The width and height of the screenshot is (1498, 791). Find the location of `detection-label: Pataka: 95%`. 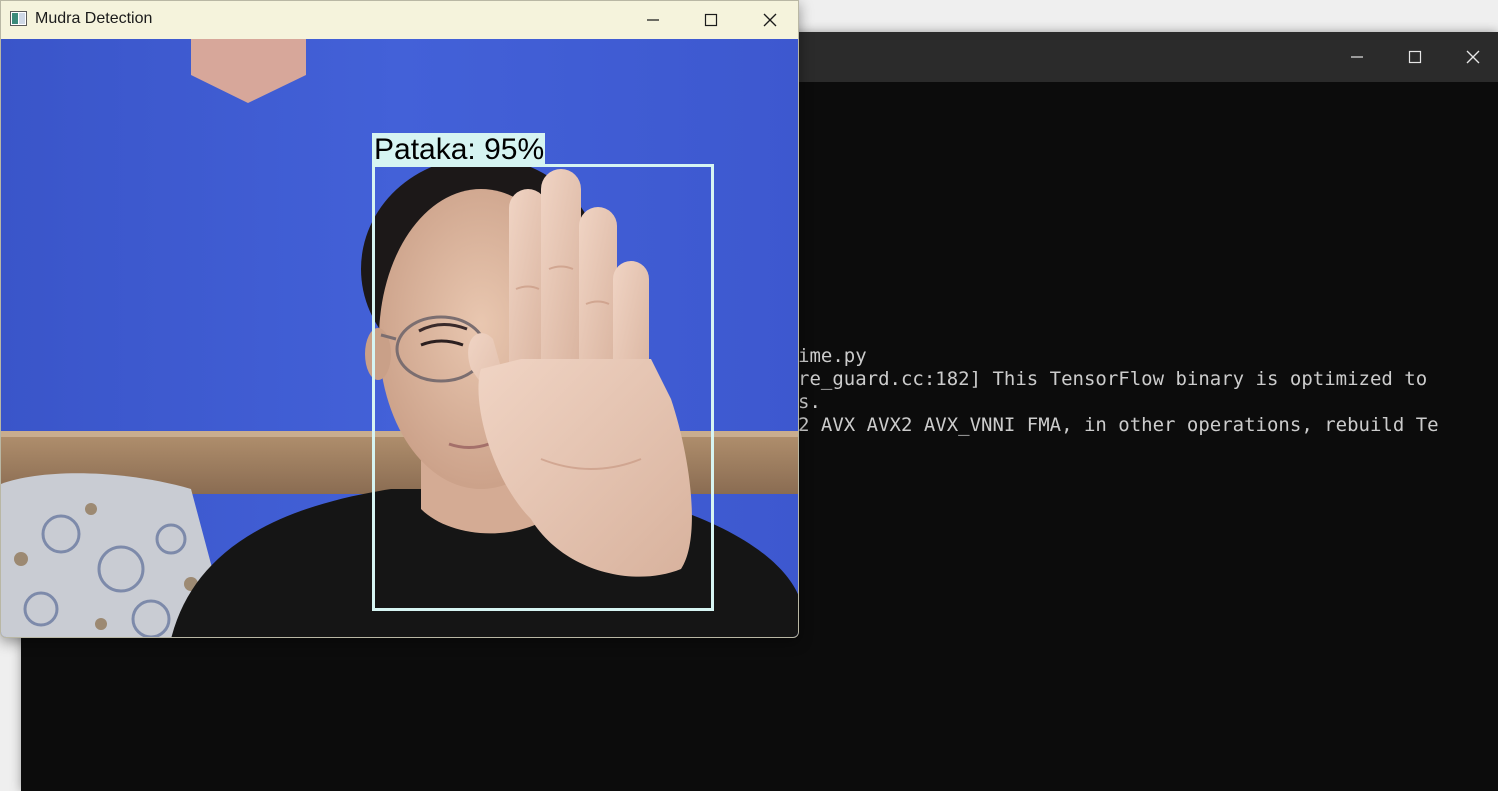

detection-label: Pataka: 95% is located at coordinates (459, 149).